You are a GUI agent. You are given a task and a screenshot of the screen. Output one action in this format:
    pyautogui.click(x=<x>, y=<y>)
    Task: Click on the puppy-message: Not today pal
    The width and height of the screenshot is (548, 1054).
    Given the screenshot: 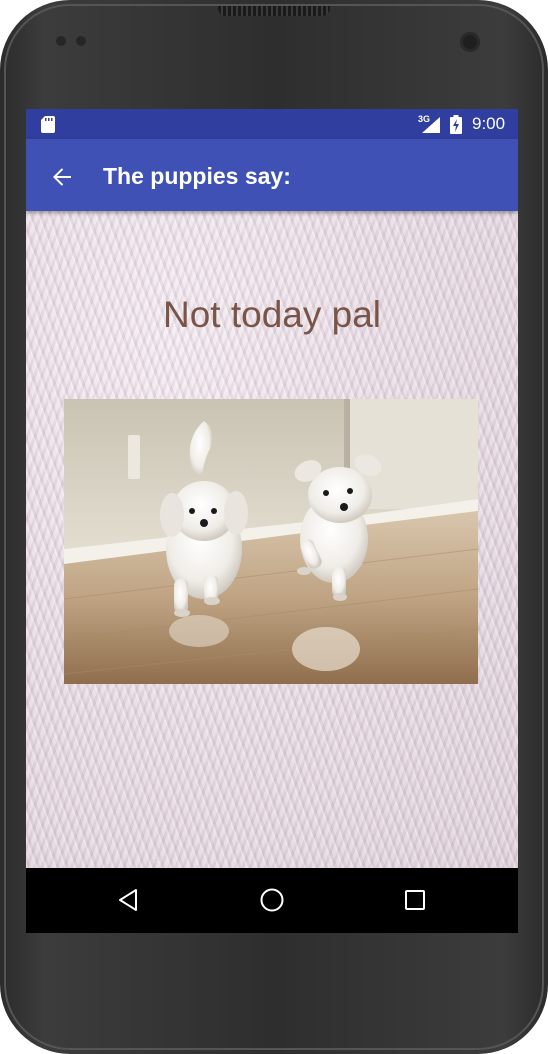 What is the action you would take?
    pyautogui.click(x=272, y=314)
    